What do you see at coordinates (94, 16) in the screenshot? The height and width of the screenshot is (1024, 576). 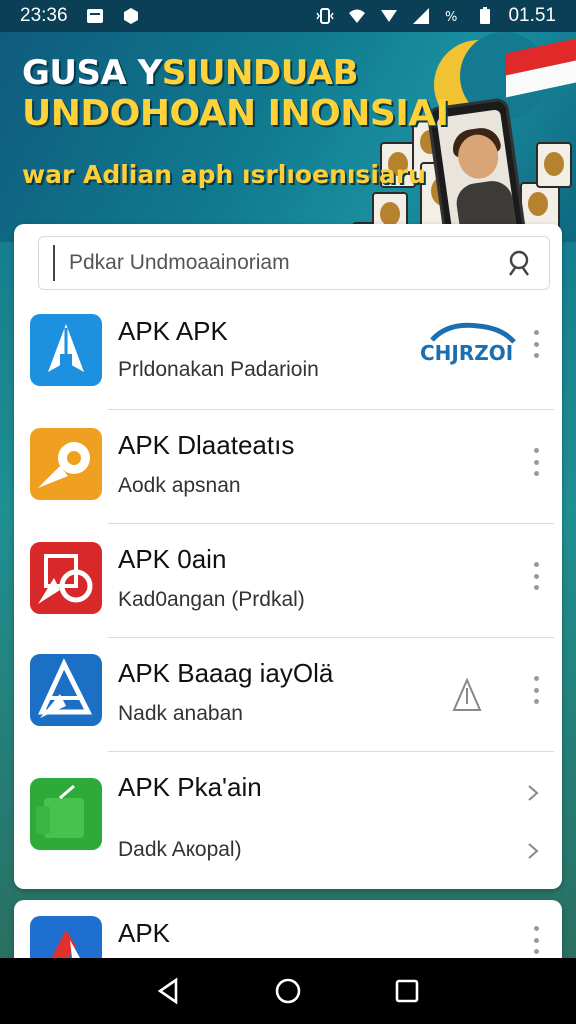 I see `notification-box-icon` at bounding box center [94, 16].